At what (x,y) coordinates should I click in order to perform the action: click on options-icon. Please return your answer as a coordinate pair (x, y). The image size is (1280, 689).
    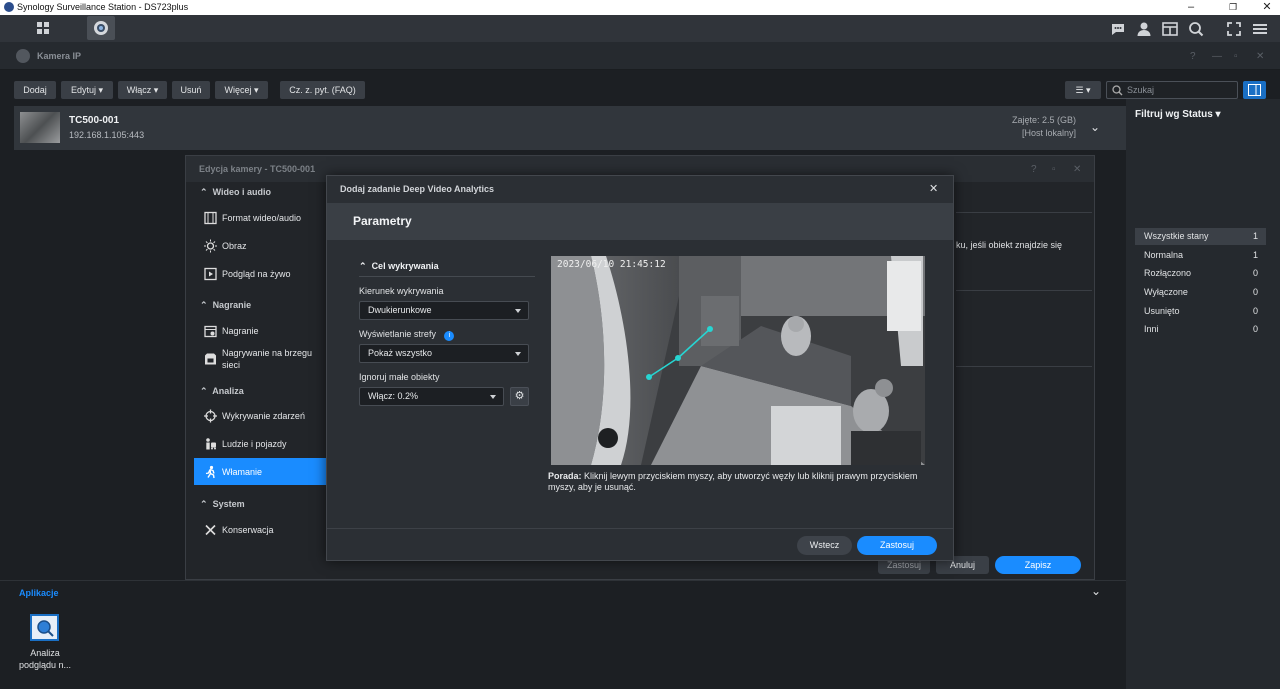
    Looking at the image, I should click on (1260, 29).